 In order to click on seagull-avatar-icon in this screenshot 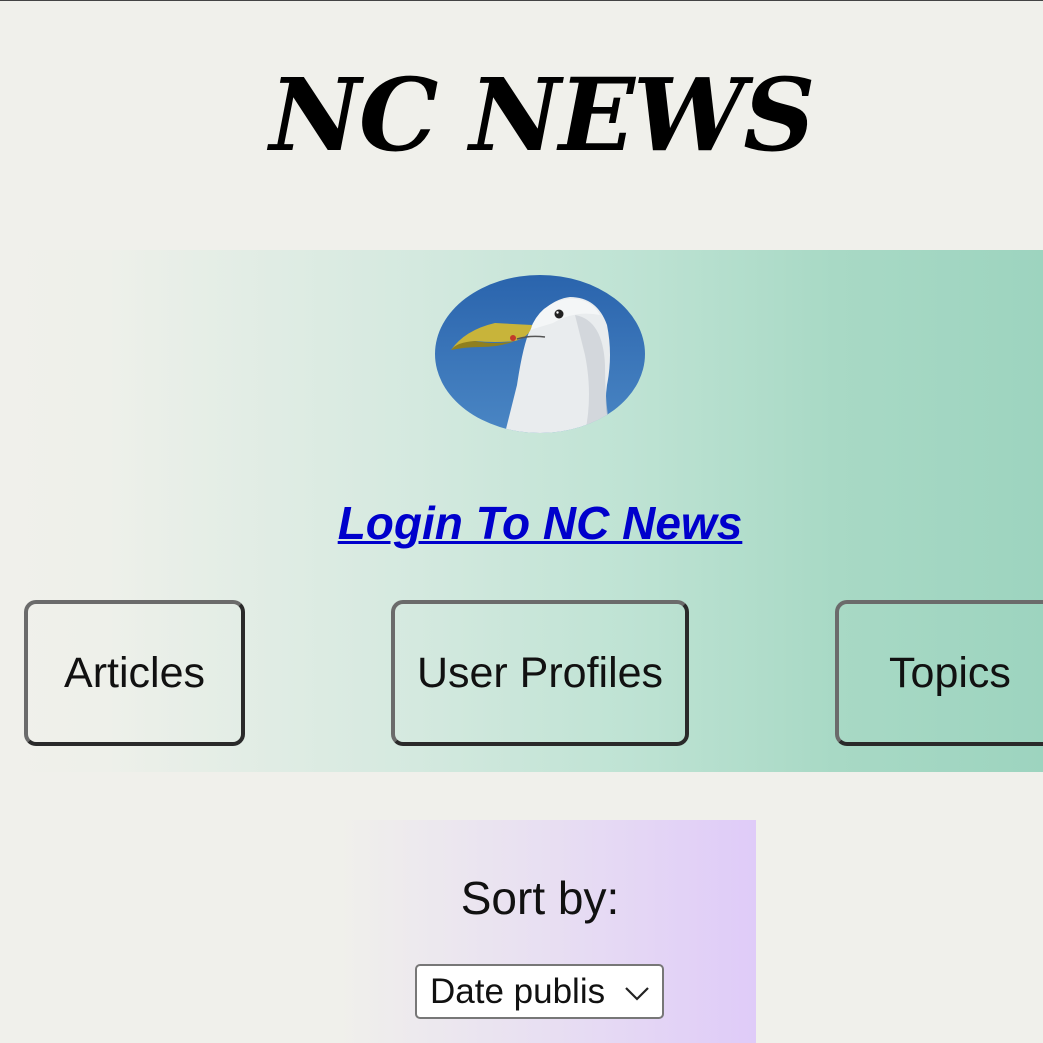, I will do `click(540, 354)`.